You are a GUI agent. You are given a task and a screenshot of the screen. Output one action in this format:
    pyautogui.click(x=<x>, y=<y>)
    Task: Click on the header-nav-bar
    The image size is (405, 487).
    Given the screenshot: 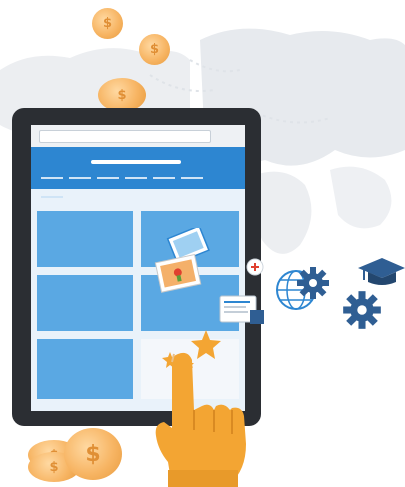 What is the action you would take?
    pyautogui.click(x=138, y=187)
    